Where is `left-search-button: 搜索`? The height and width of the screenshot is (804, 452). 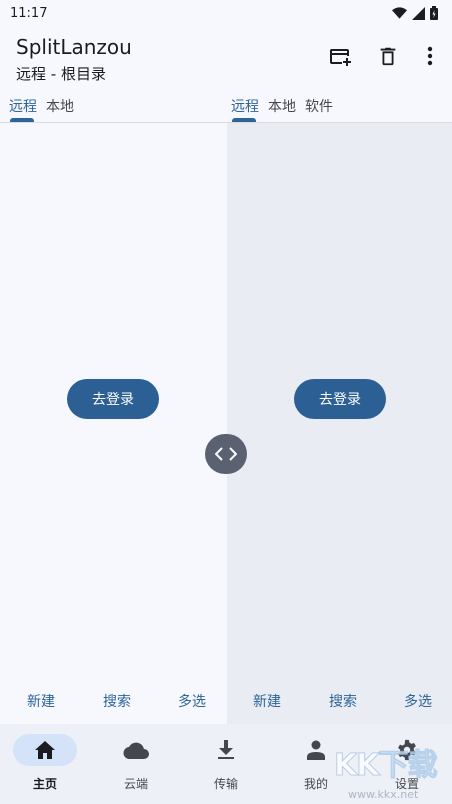 left-search-button: 搜索 is located at coordinates (117, 701).